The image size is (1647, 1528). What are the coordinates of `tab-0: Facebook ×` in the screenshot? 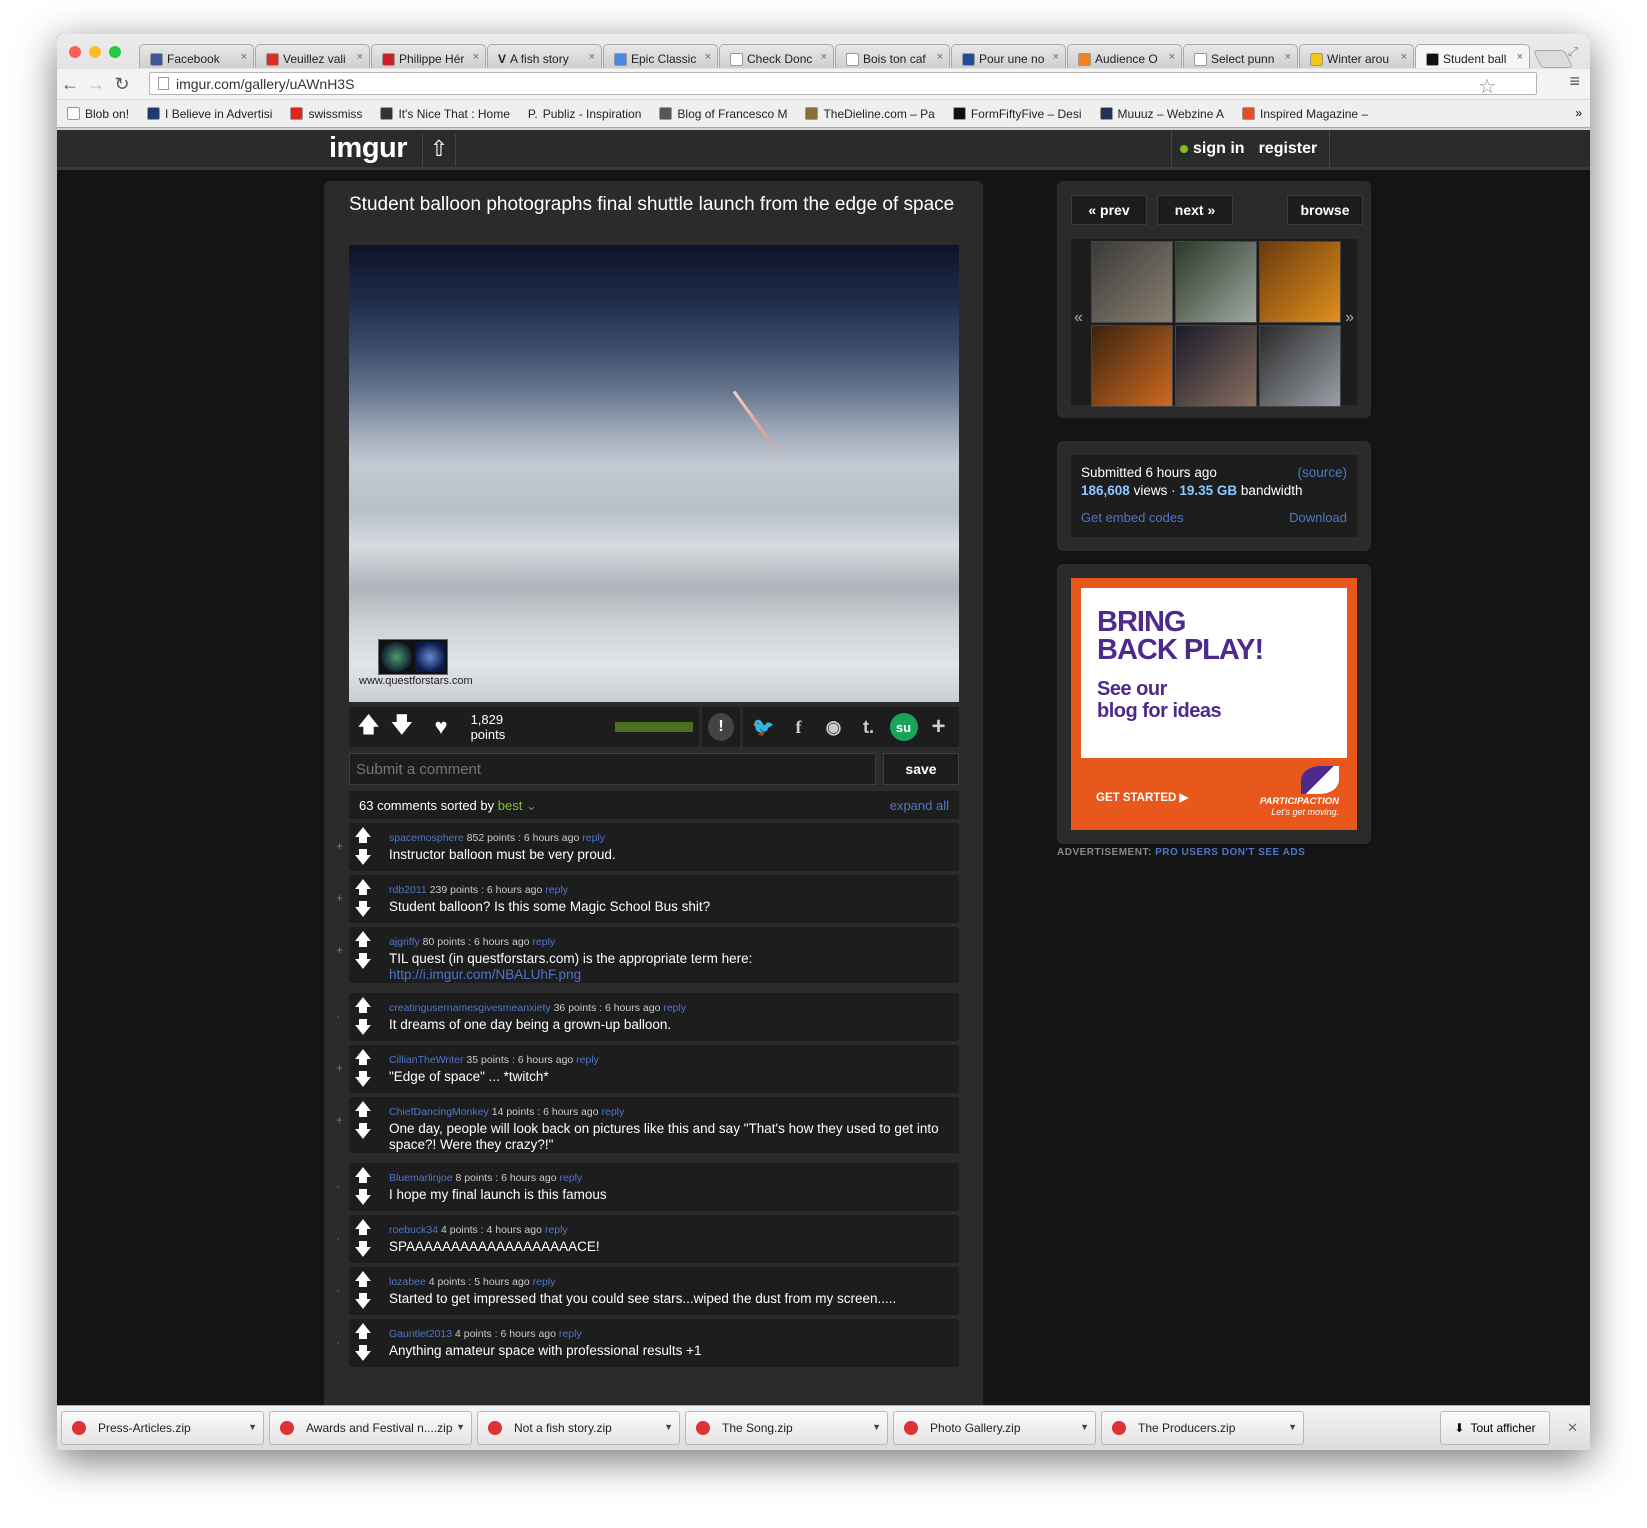 It's located at (196, 56).